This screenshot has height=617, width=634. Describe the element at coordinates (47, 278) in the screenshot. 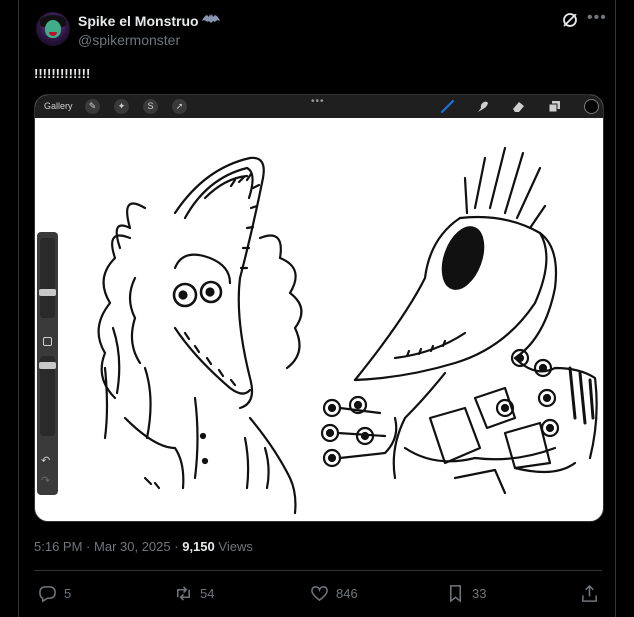

I see `brush-size-slider` at that location.